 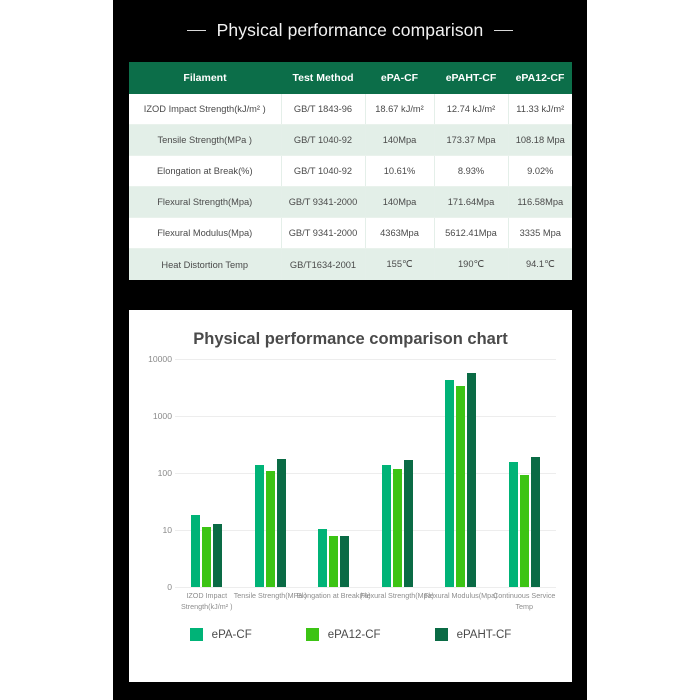 I want to click on legend-label: ePA-CF, so click(x=231, y=634).